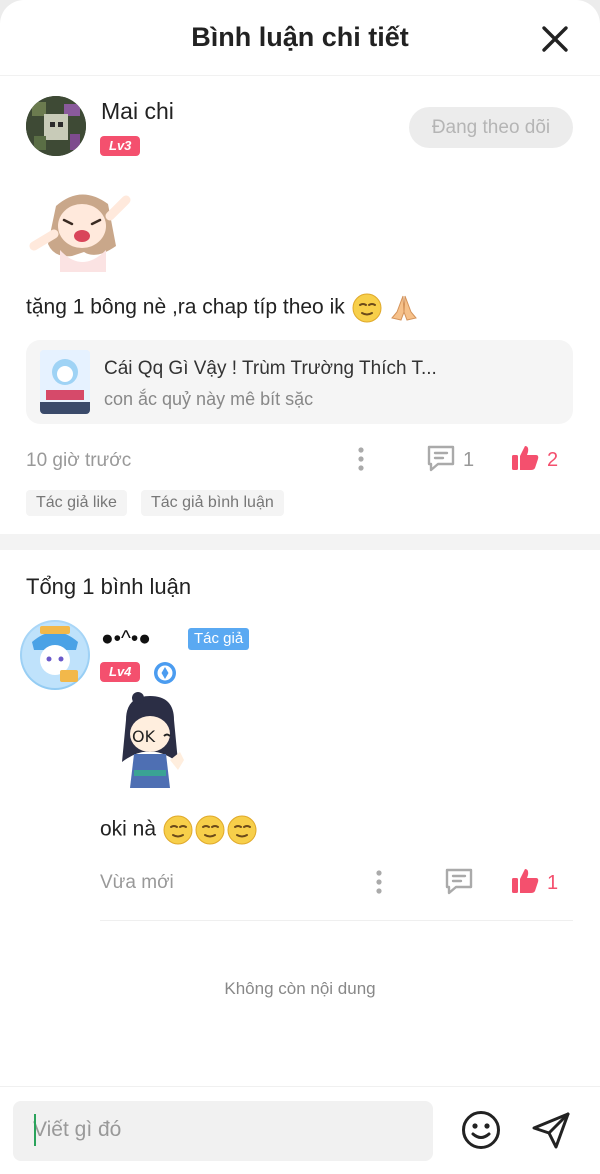 The width and height of the screenshot is (600, 1174). I want to click on sticker-image: OK, so click(150, 743).